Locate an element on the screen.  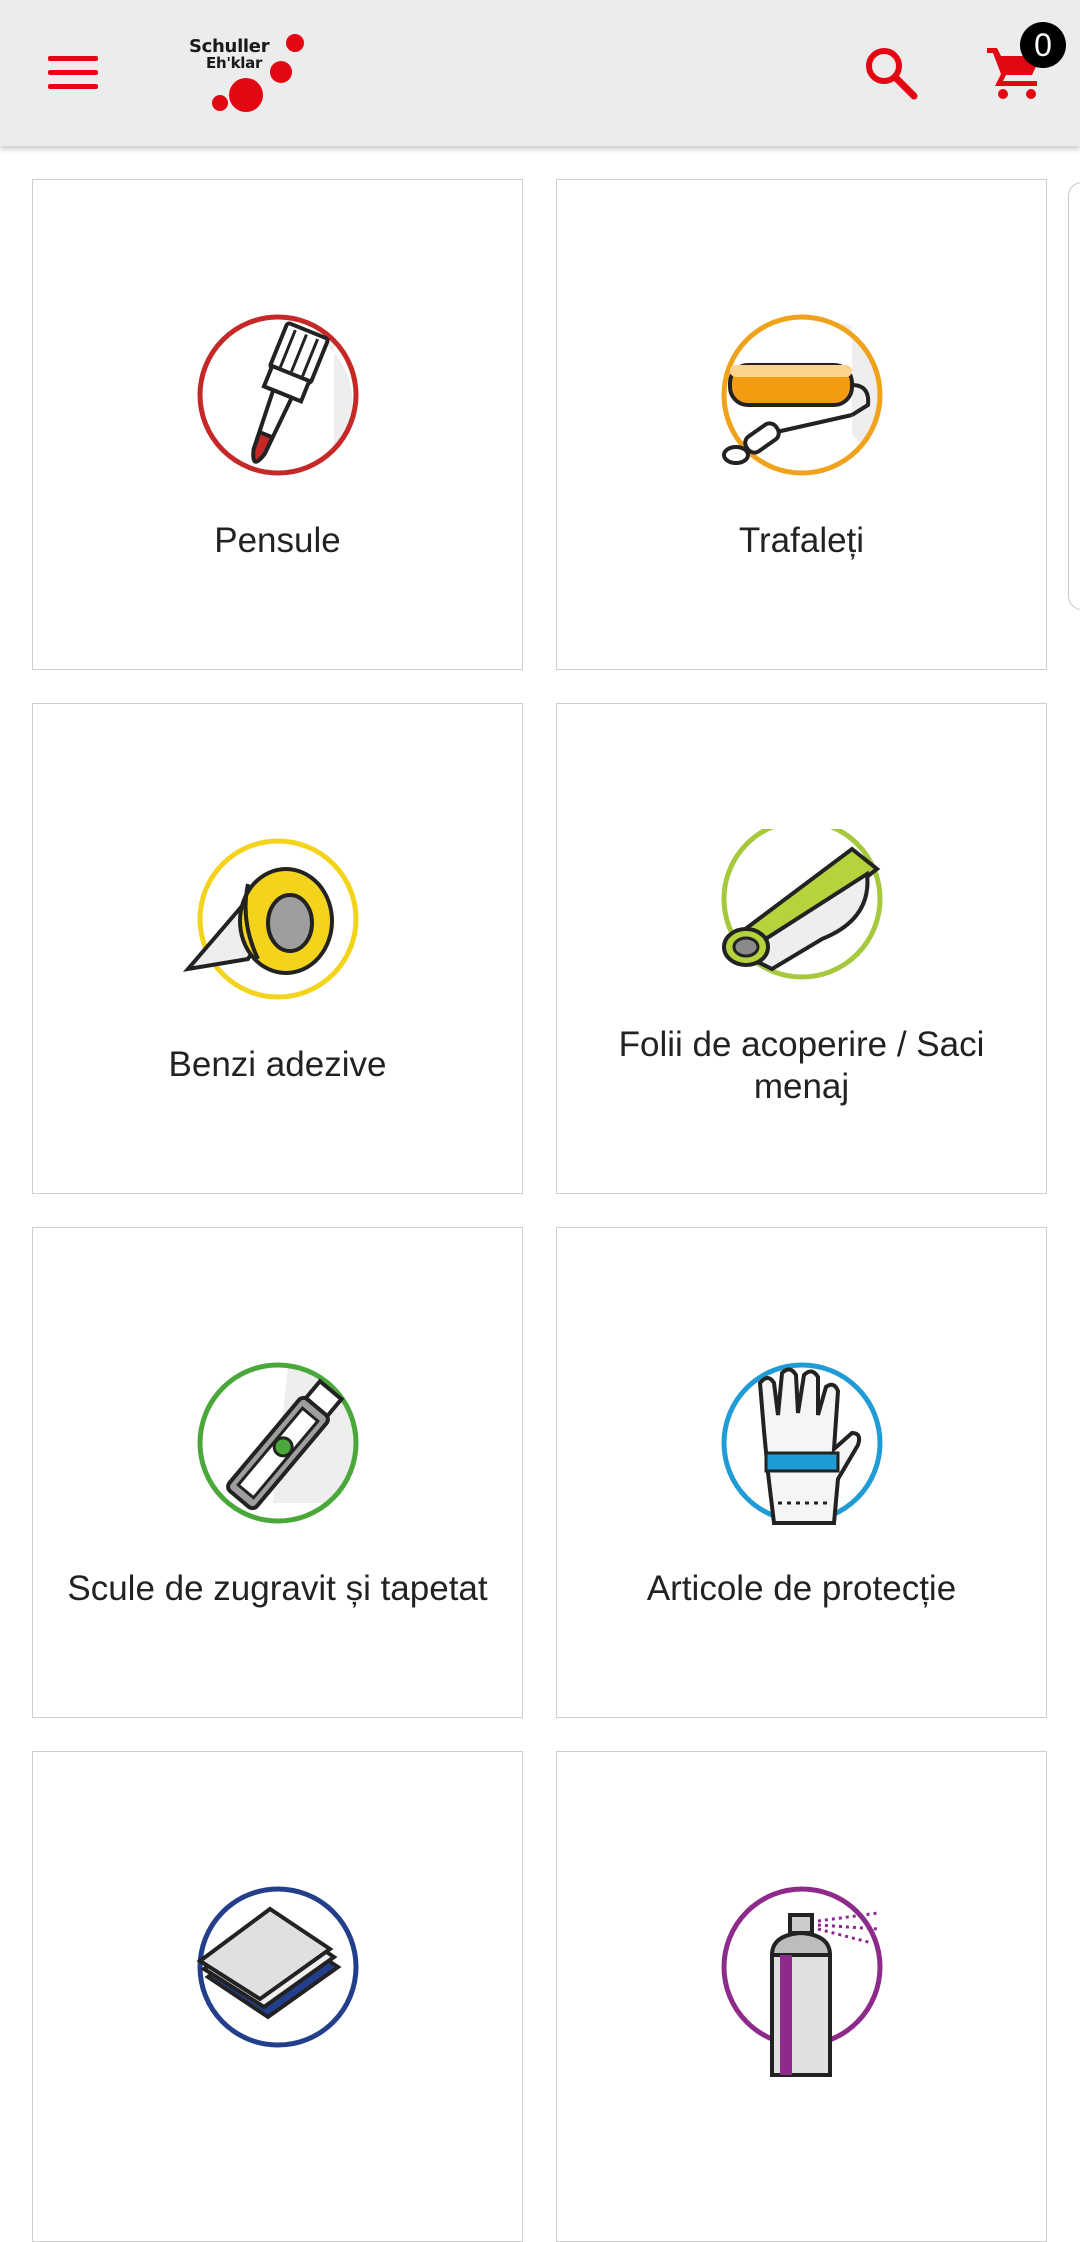
category-tile-pensule: Pensule is located at coordinates (277, 424).